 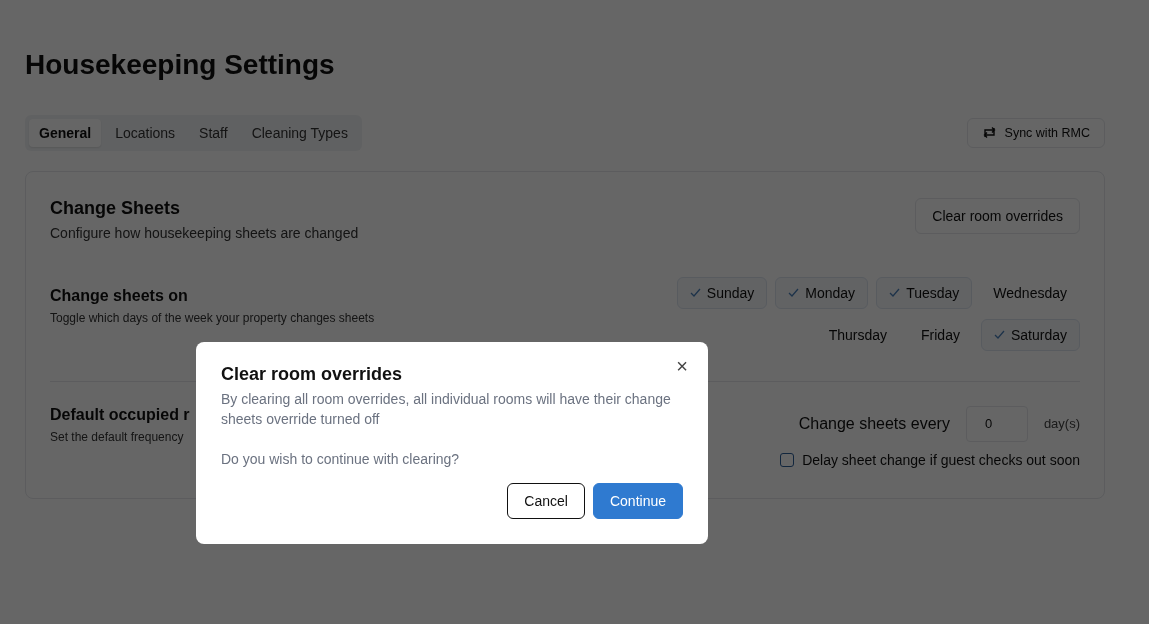 What do you see at coordinates (637, 501) in the screenshot?
I see `continue-button: Continue` at bounding box center [637, 501].